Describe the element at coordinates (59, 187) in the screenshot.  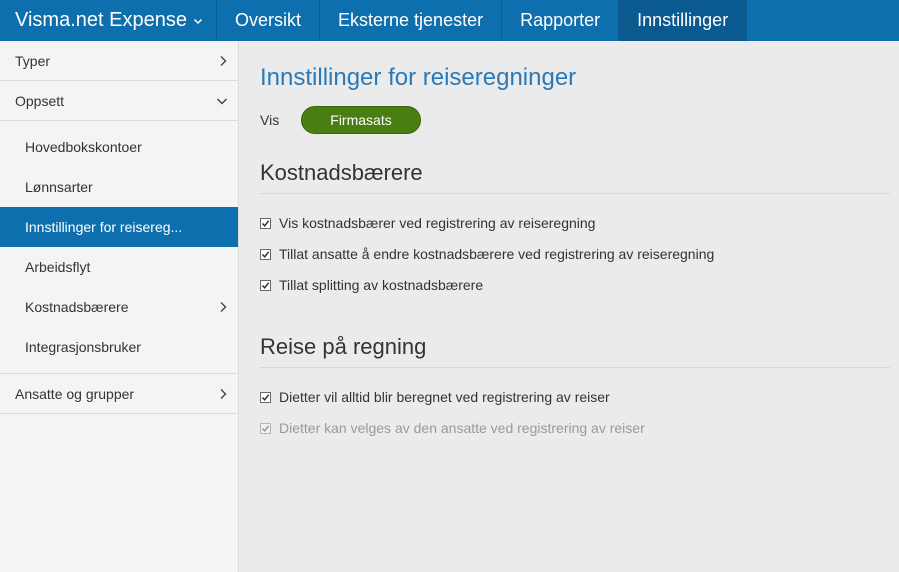
I see `sidebar-item-label: Lønnsarter` at that location.